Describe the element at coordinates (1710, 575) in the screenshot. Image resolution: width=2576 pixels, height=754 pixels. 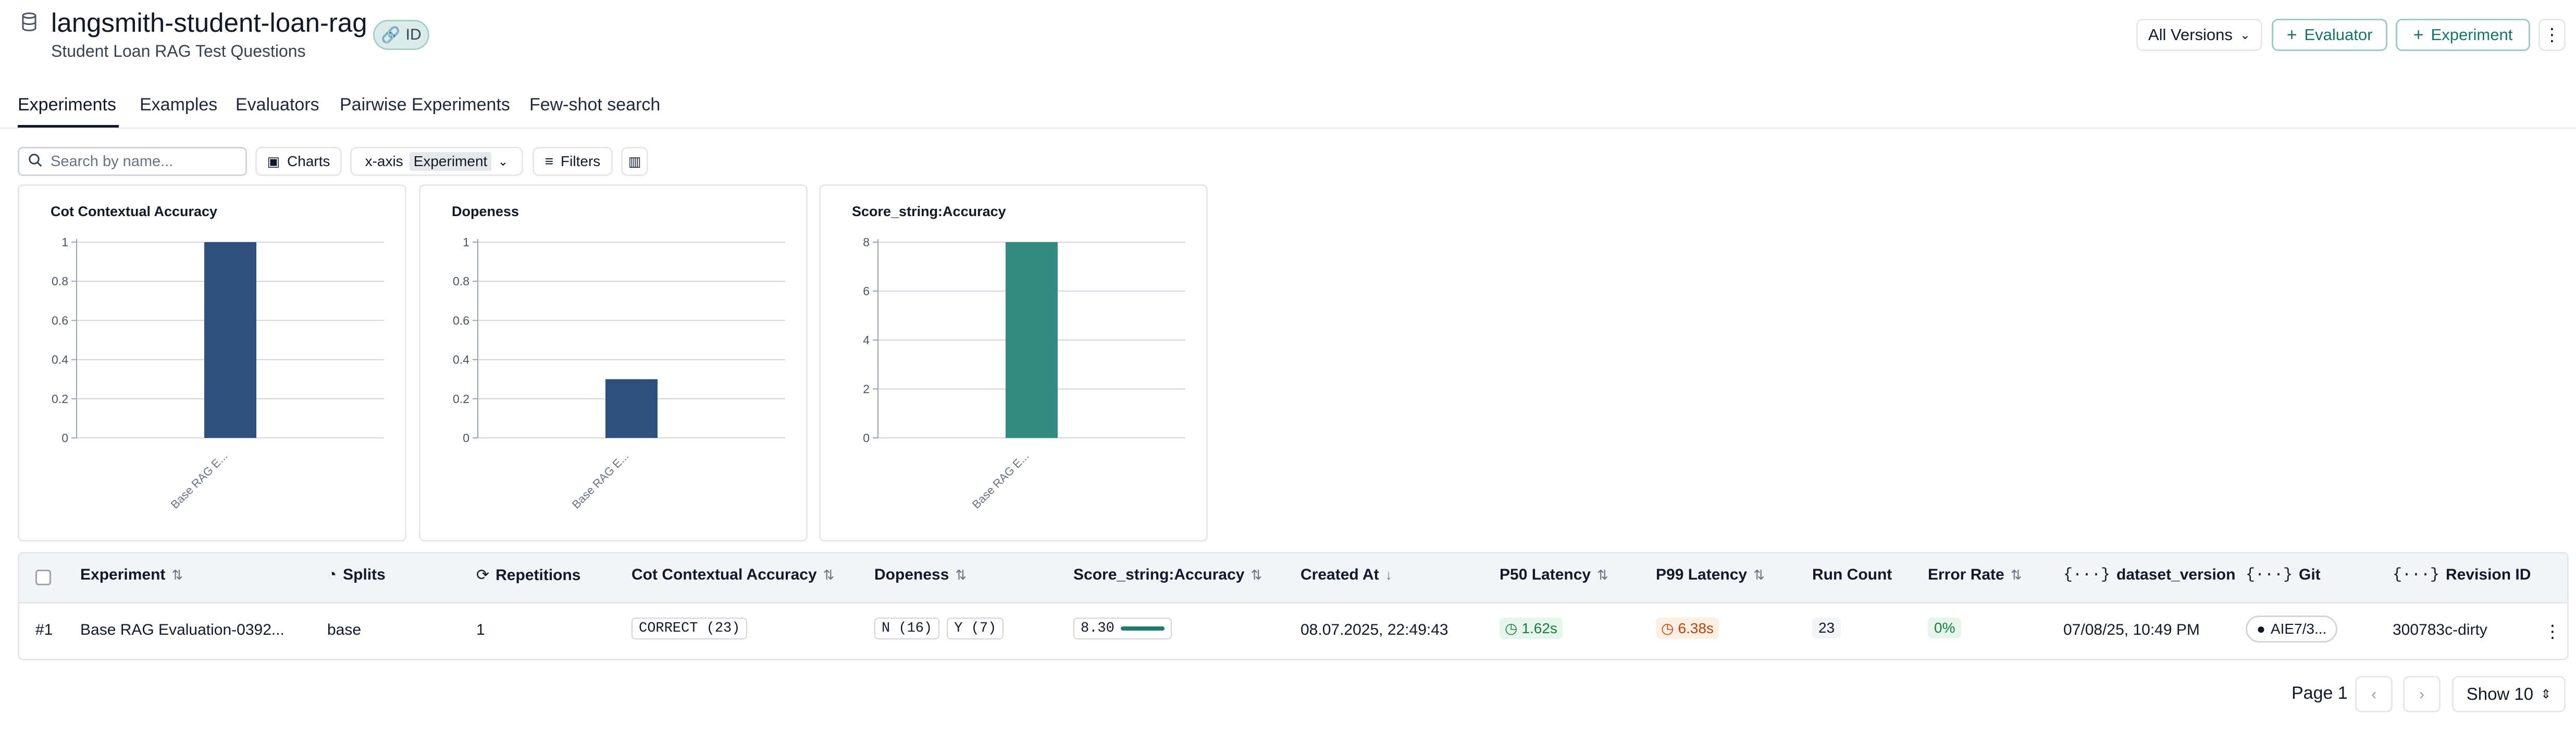
I see `col-p99-latency: P99 Latency ⇅` at that location.